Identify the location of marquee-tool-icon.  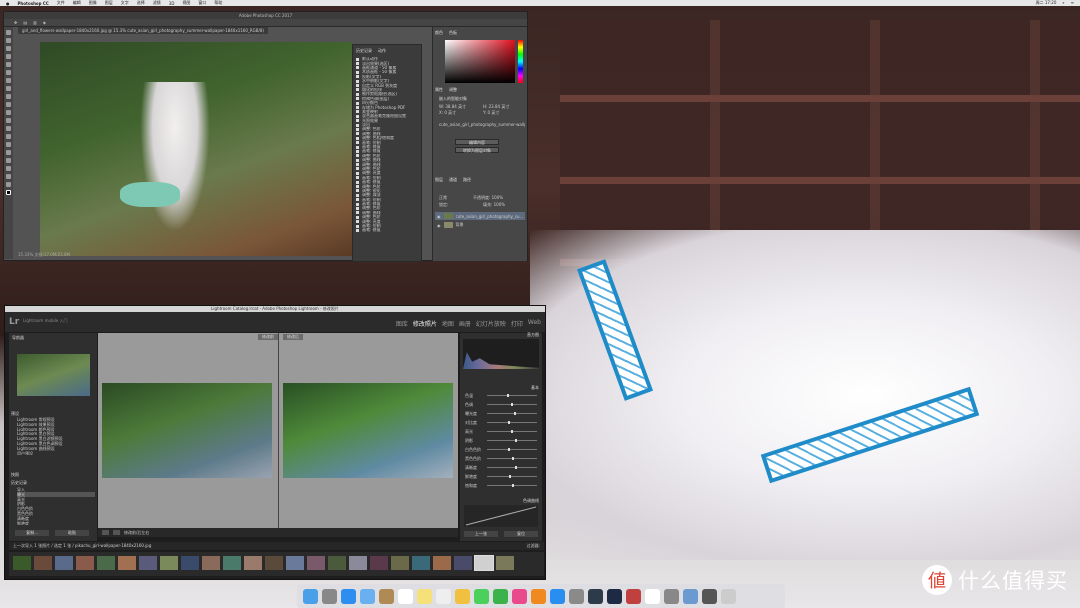
(8, 40).